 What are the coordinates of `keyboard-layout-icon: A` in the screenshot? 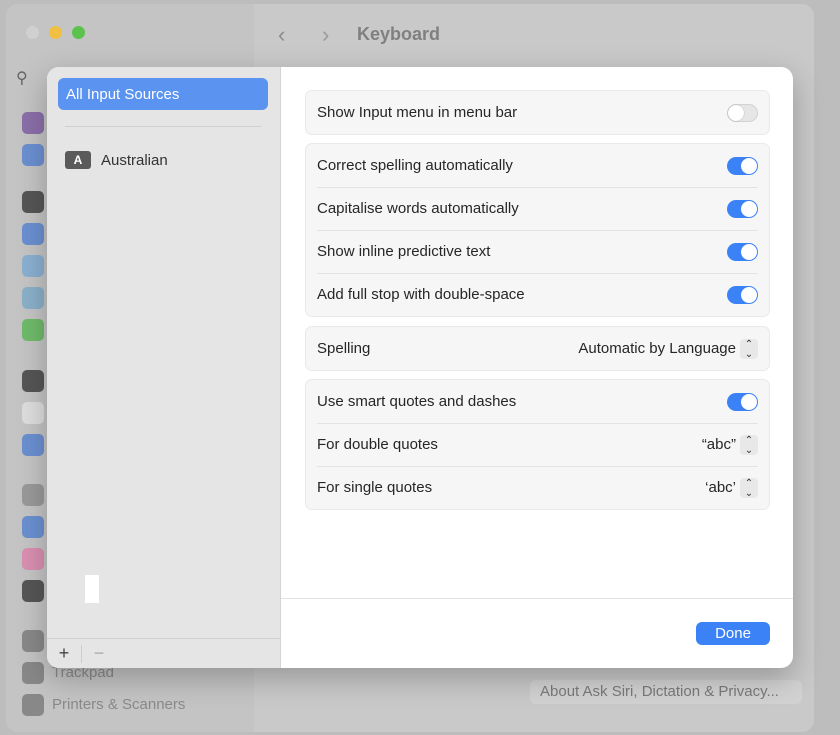 It's located at (78, 160).